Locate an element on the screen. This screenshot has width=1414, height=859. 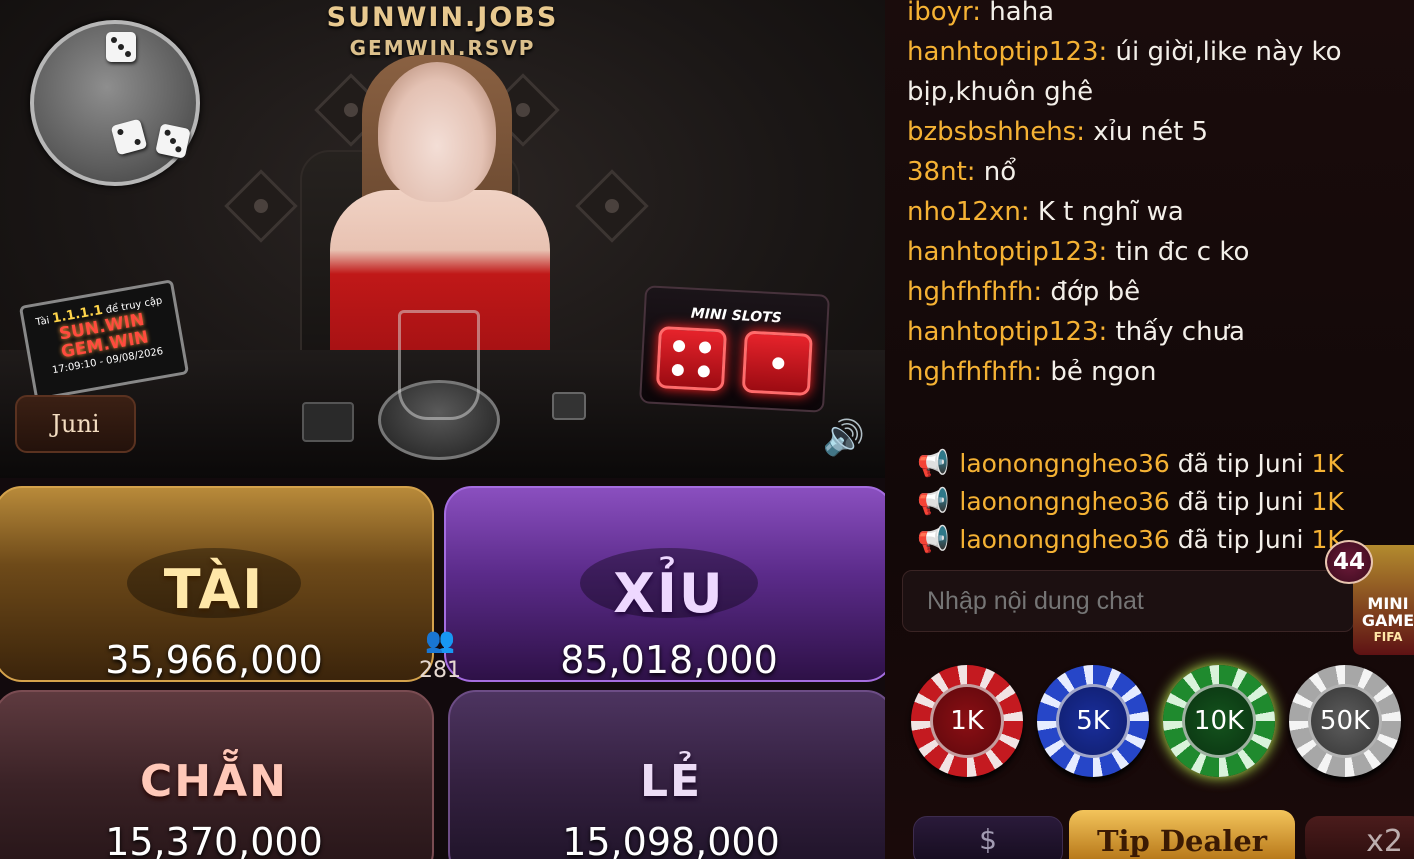
bottom-controls: $ Tip Dealer x2 is located at coordinates (1163, 834).